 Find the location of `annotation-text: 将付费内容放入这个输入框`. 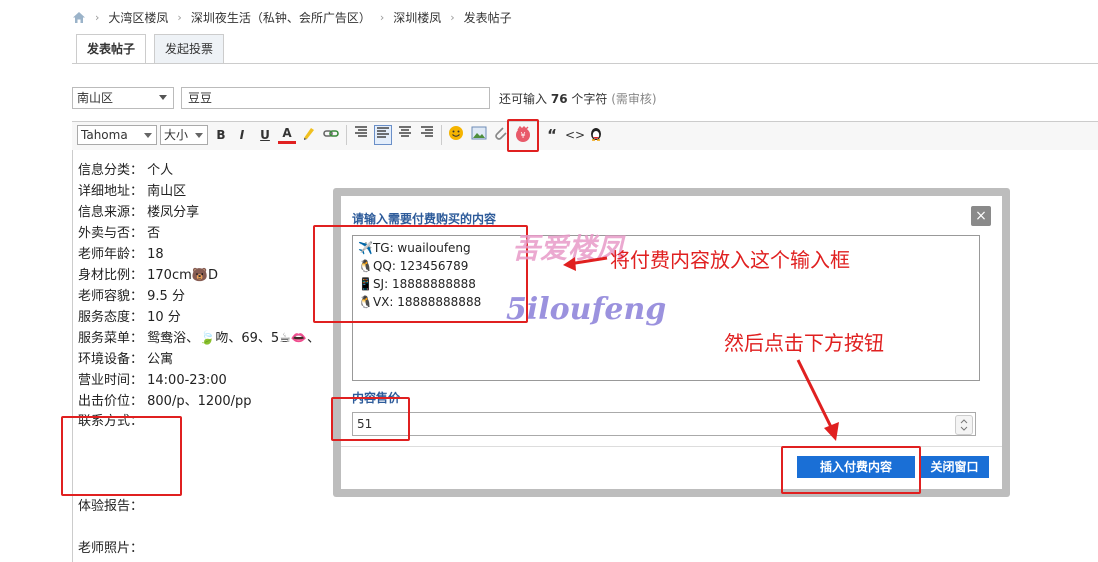

annotation-text: 将付费内容放入这个输入框 is located at coordinates (730, 260).